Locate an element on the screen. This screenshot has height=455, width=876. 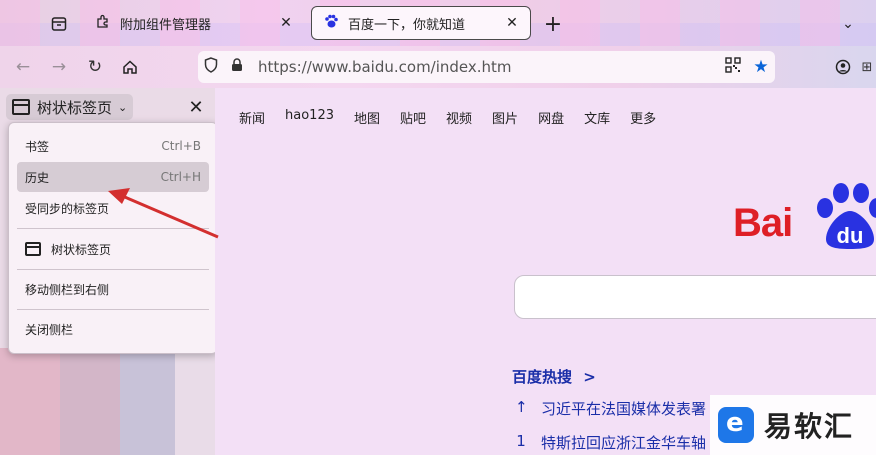
tab-overview-button is located at coordinates (59, 24).